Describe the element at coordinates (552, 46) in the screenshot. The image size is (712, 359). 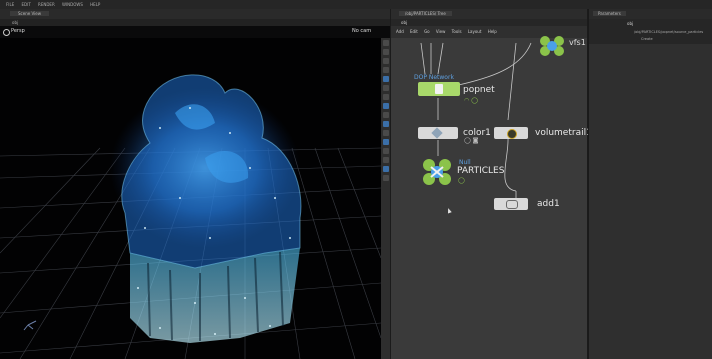
I see `vfs-node` at that location.